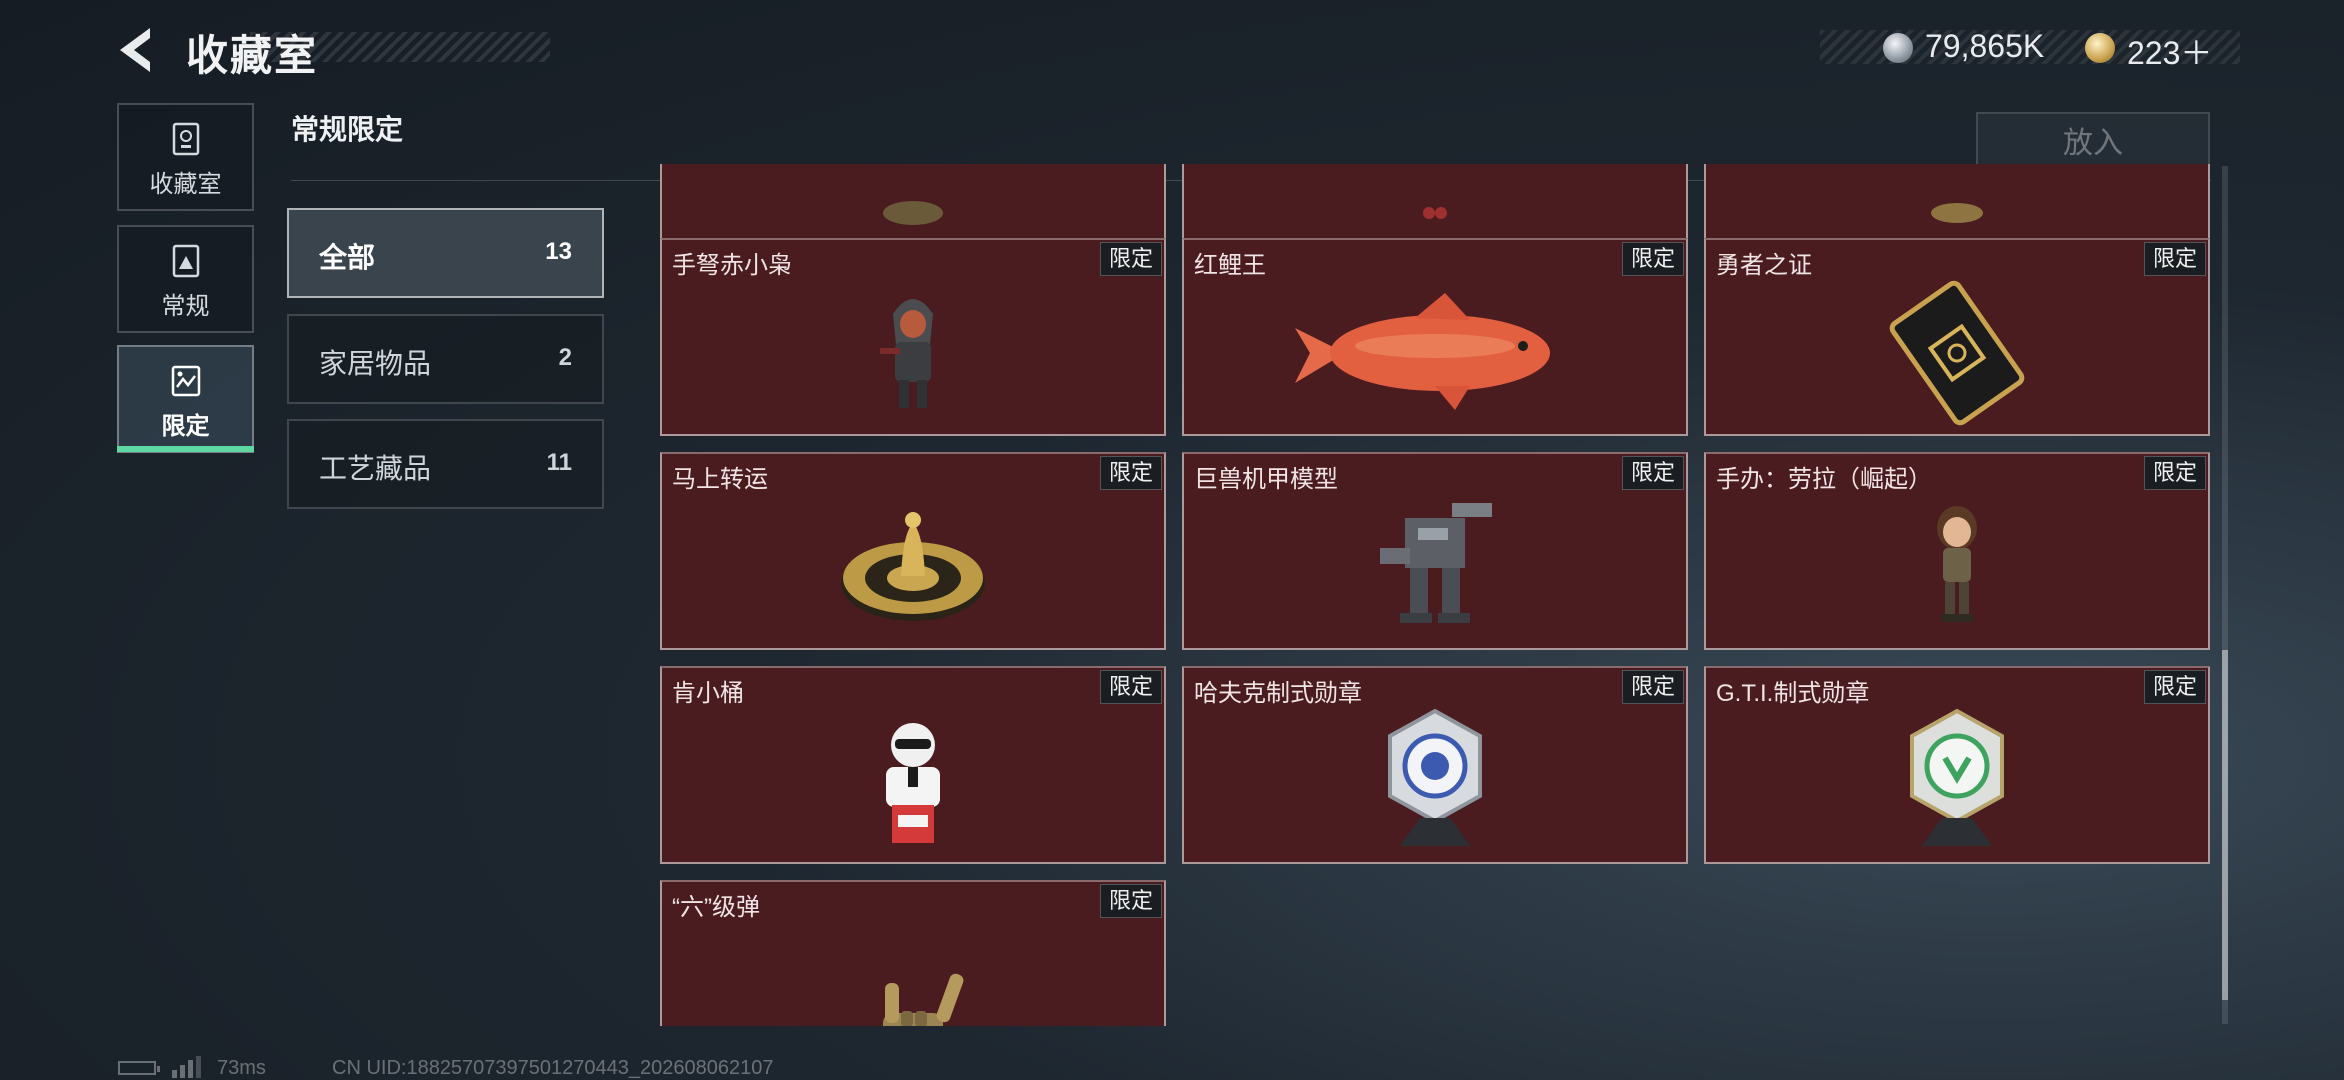 This screenshot has width=2344, height=1080. Describe the element at coordinates (720, 479) in the screenshot. I see `item-name: 马上转运` at that location.